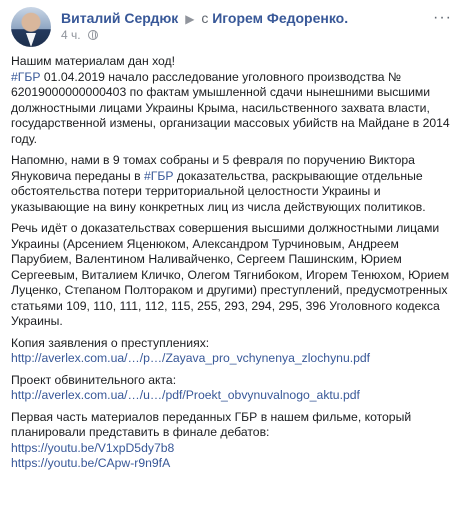  Describe the element at coordinates (71, 35) in the screenshot. I see `post-timestamp: 4 ч.` at that location.